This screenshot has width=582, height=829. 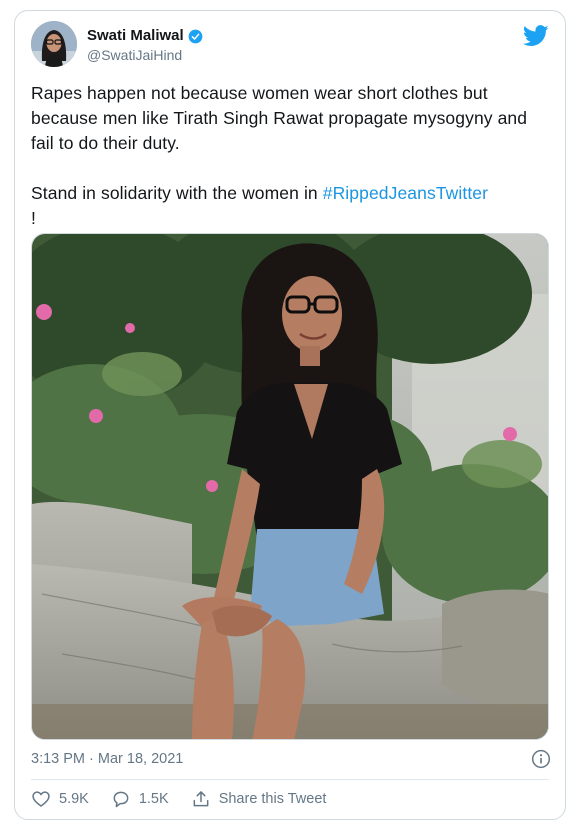 What do you see at coordinates (135, 36) in the screenshot?
I see `author-display-name: Swati Maliwal` at bounding box center [135, 36].